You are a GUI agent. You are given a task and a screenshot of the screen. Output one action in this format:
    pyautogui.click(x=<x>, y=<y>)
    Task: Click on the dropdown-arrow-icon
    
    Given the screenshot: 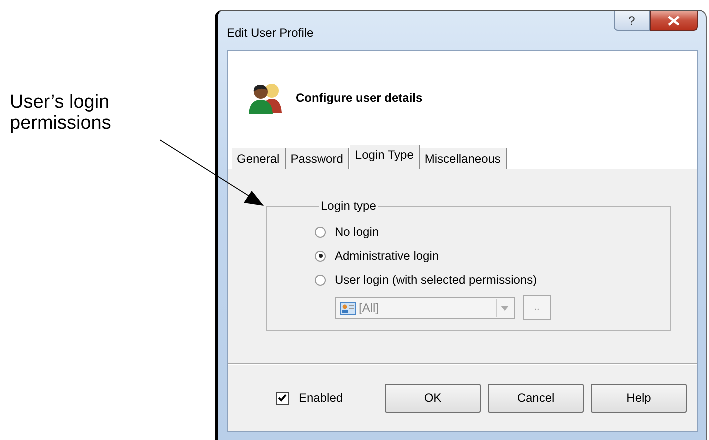 What is the action you would take?
    pyautogui.click(x=505, y=308)
    